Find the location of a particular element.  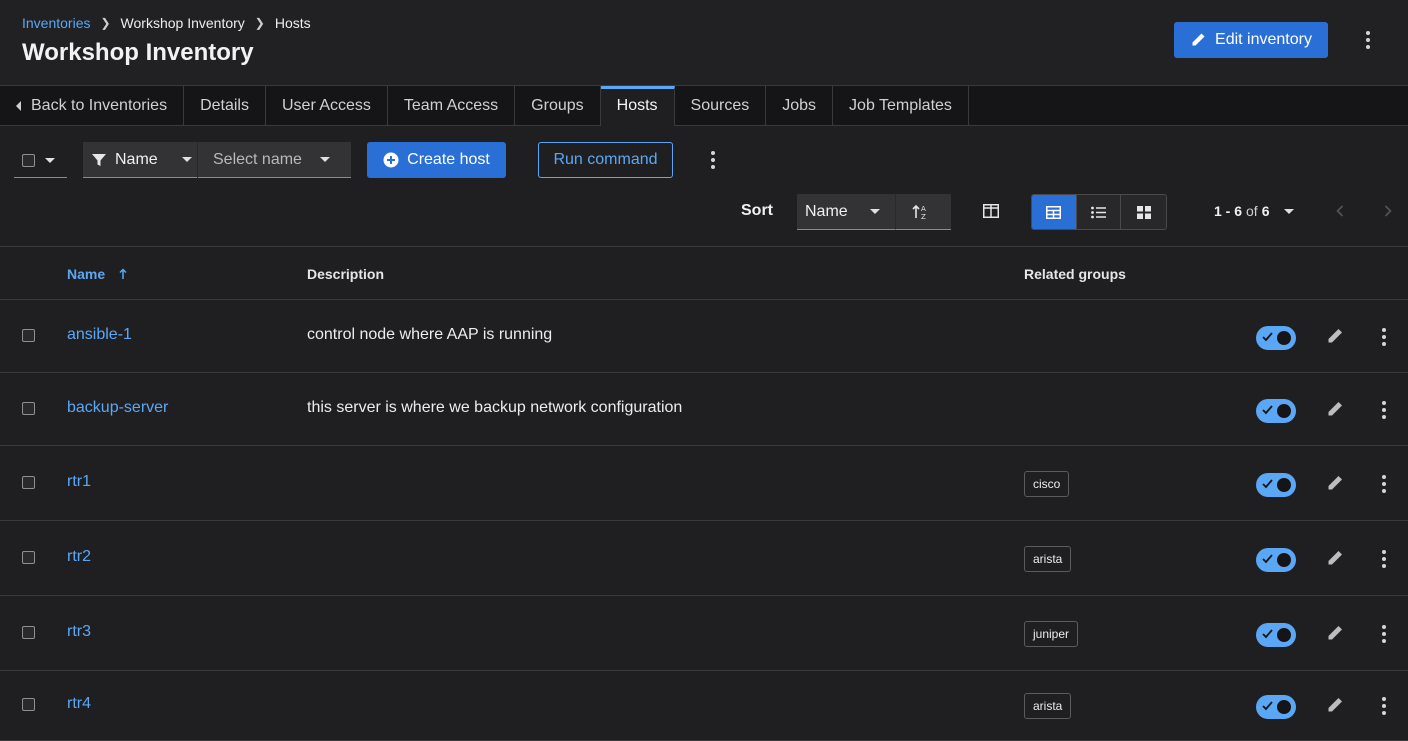

related-group-chip: cisco is located at coordinates (1047, 483).